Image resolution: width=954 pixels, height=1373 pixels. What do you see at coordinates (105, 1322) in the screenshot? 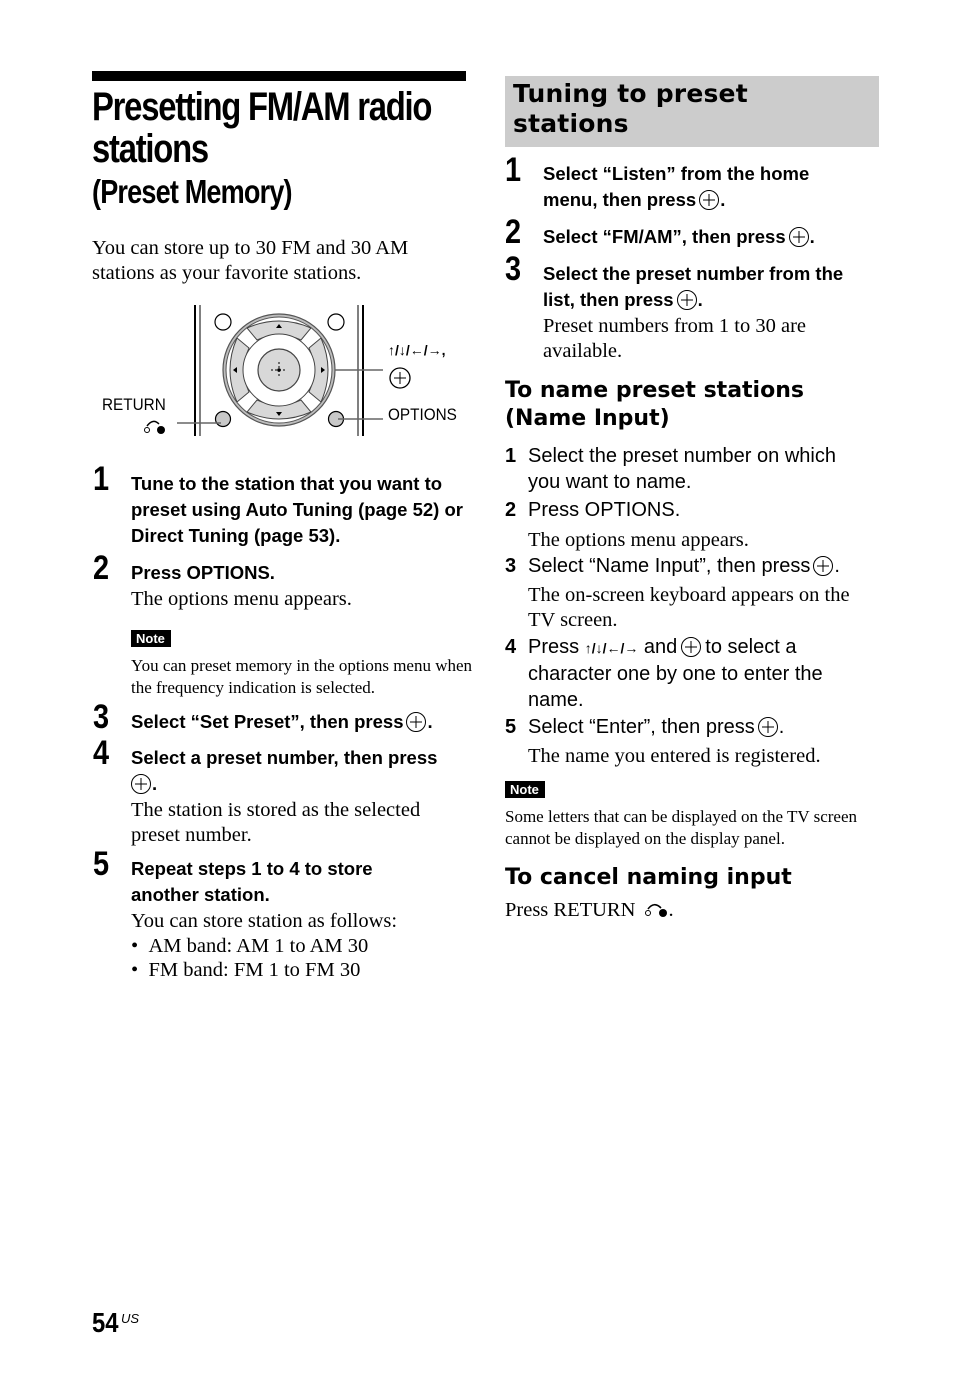
I see `page-number: 54` at bounding box center [105, 1322].